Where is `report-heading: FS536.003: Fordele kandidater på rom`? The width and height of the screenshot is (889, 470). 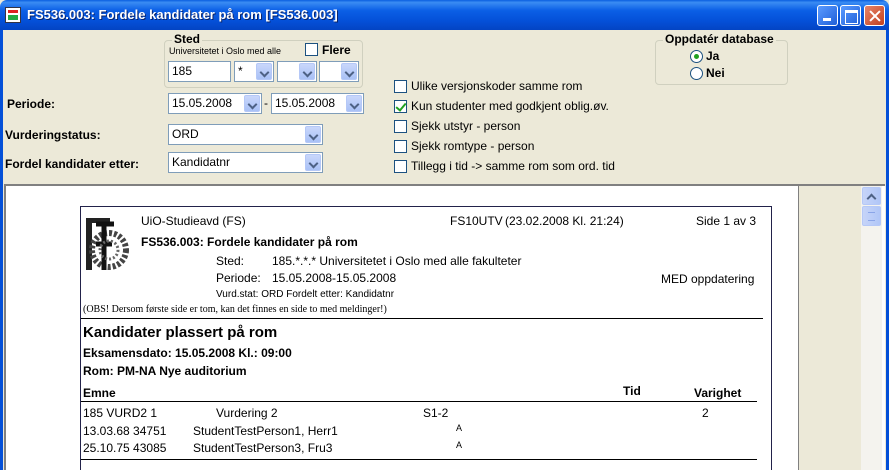 report-heading: FS536.003: Fordele kandidater på rom is located at coordinates (249, 242).